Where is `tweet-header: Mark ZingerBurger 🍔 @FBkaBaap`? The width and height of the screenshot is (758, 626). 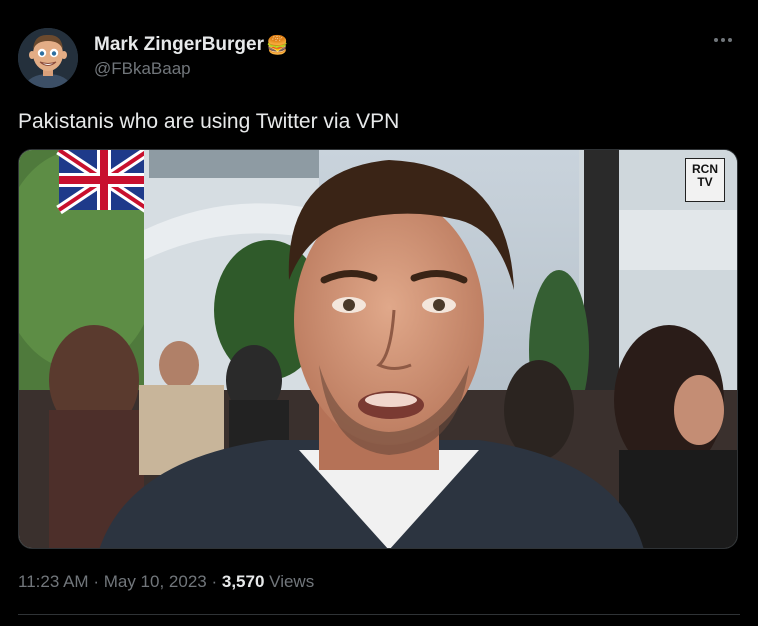 tweet-header: Mark ZingerBurger 🍔 @FBkaBaap is located at coordinates (378, 58).